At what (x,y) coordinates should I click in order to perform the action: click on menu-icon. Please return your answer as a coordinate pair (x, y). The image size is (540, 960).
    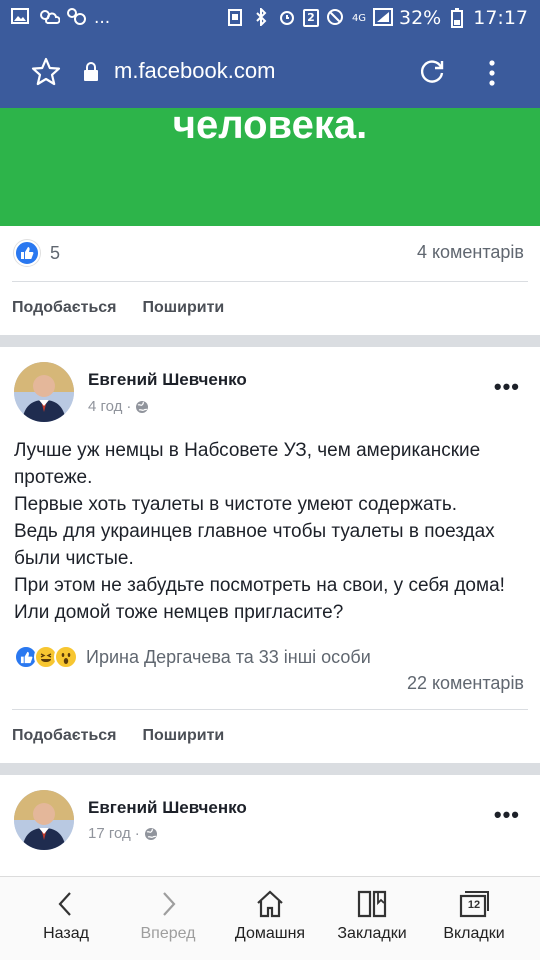
    Looking at the image, I should click on (492, 73).